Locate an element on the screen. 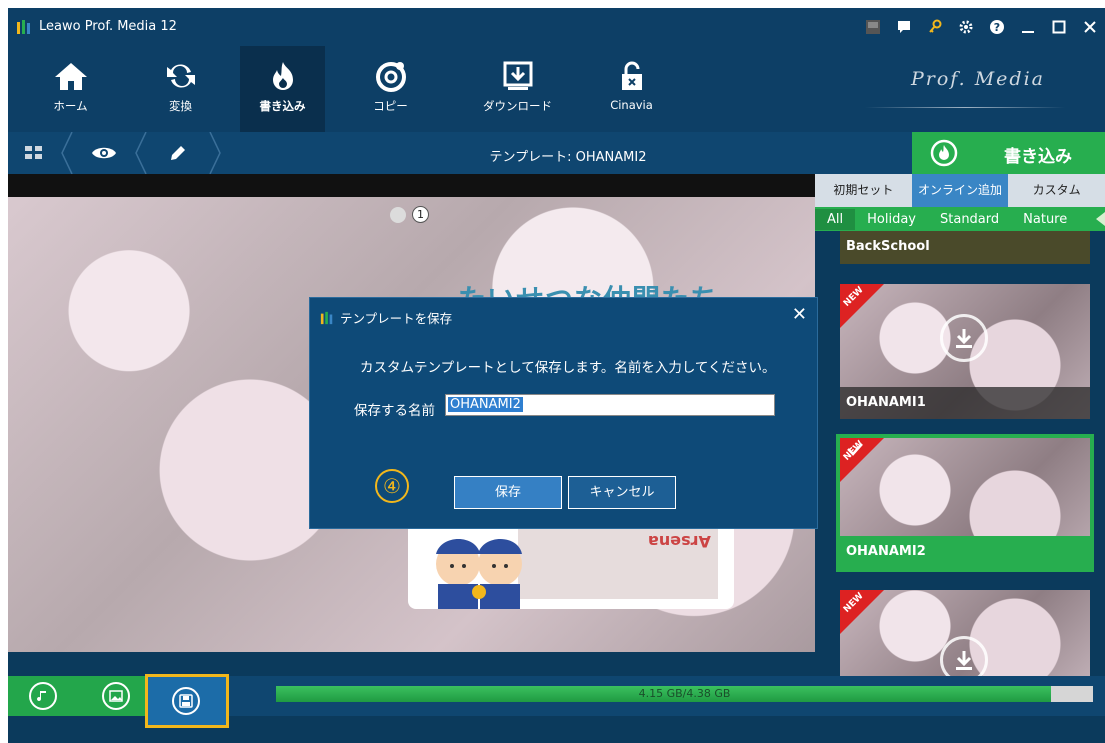  disc-capacity-bar: 4.15 GB/4.38 GB is located at coordinates (684, 694).